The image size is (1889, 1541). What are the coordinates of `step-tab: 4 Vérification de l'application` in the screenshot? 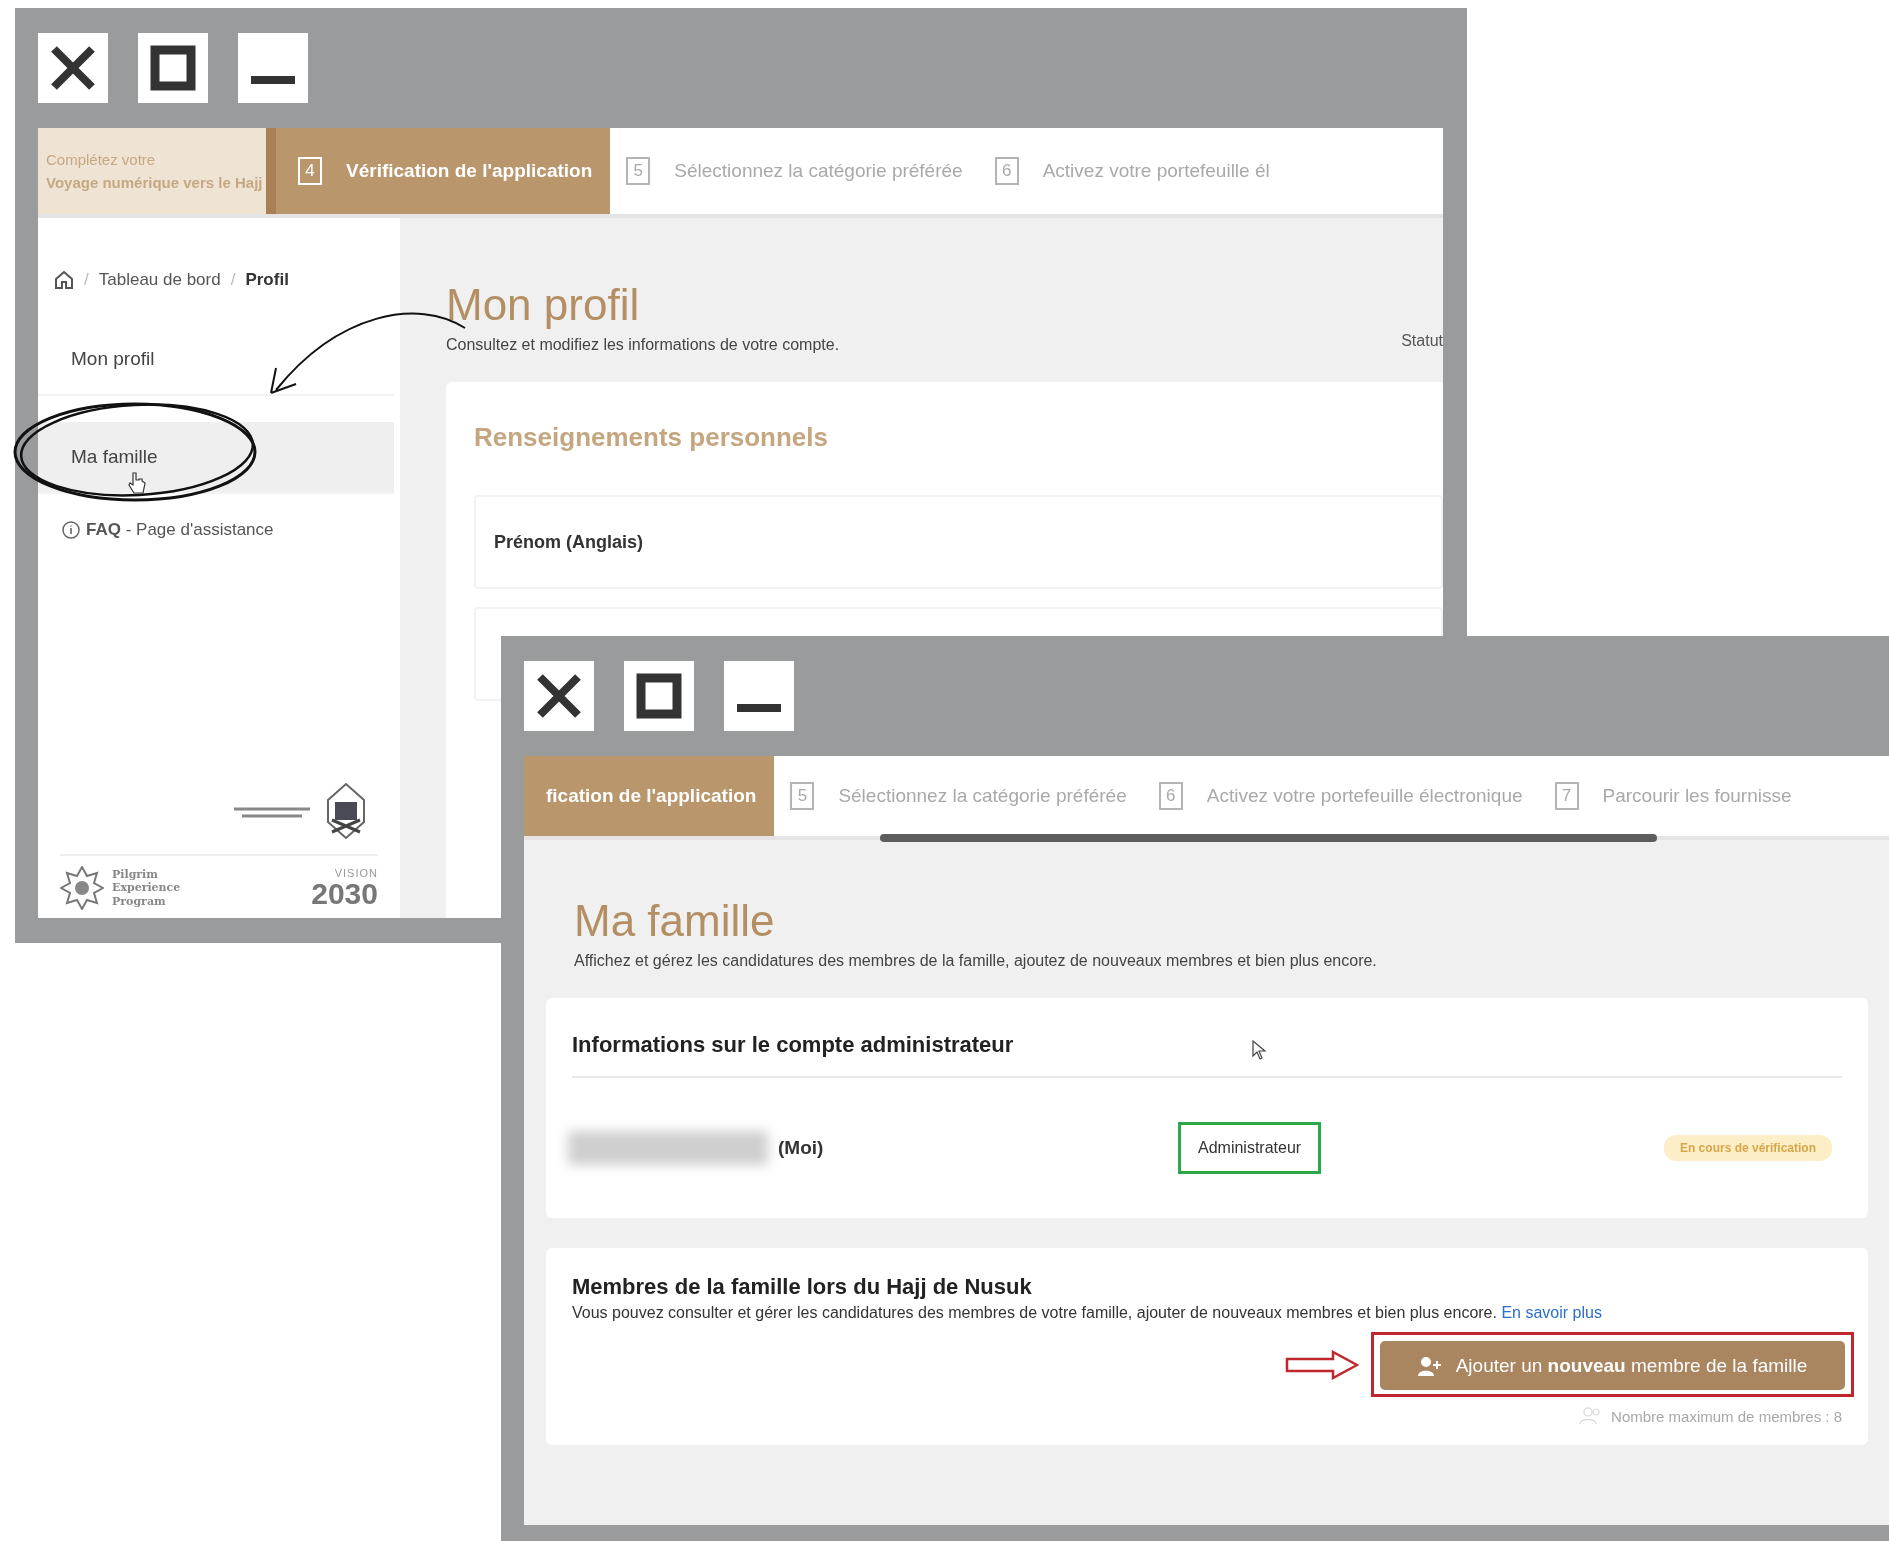 It's located at (443, 171).